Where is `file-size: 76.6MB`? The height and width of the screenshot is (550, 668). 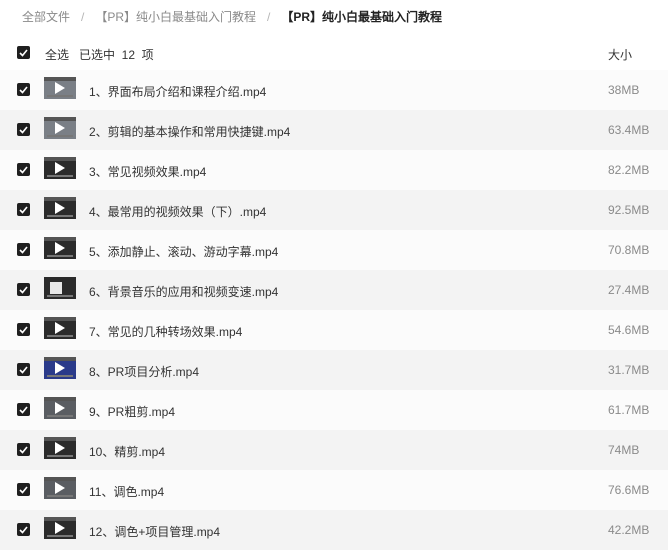 file-size: 76.6MB is located at coordinates (629, 490).